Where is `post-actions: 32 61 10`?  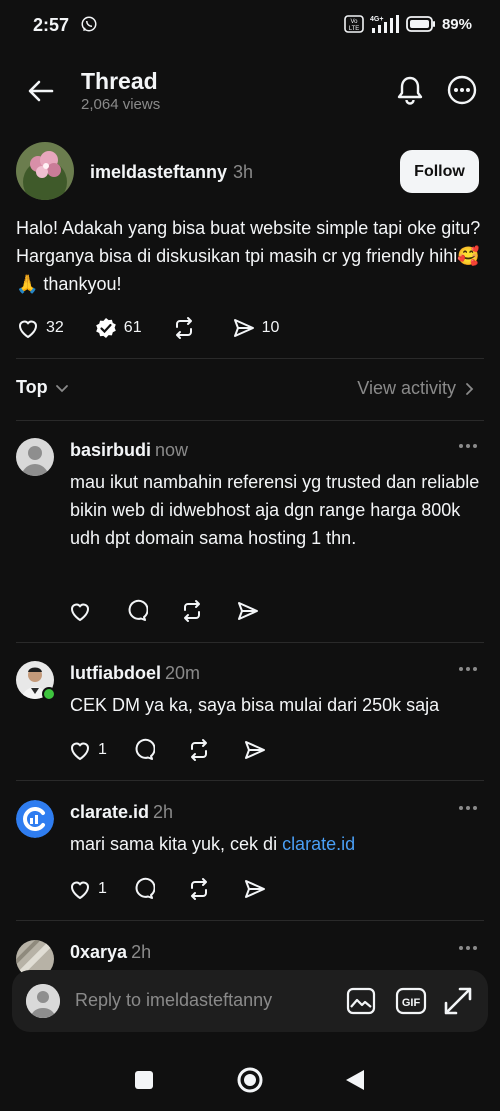
post-actions: 32 61 10 is located at coordinates (162, 328).